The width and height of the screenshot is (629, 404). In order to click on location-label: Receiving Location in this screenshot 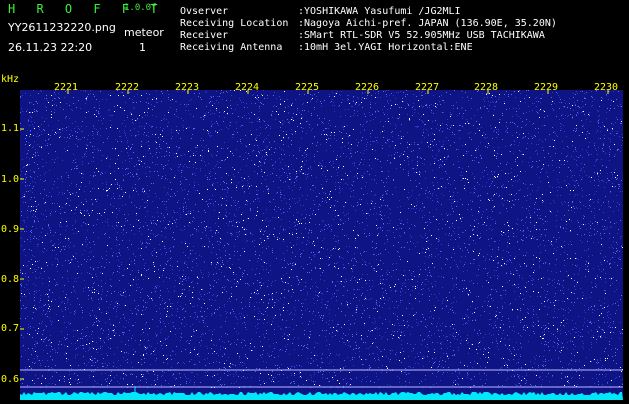, I will do `click(234, 23)`.